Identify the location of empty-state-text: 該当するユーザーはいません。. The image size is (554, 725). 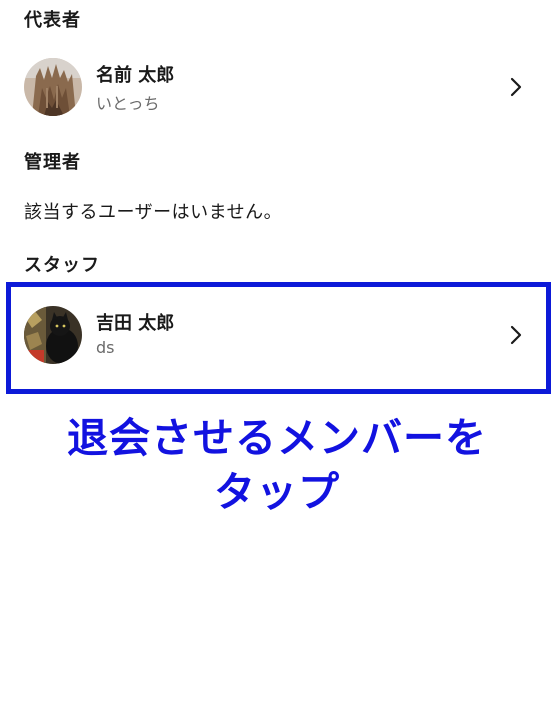
(153, 212).